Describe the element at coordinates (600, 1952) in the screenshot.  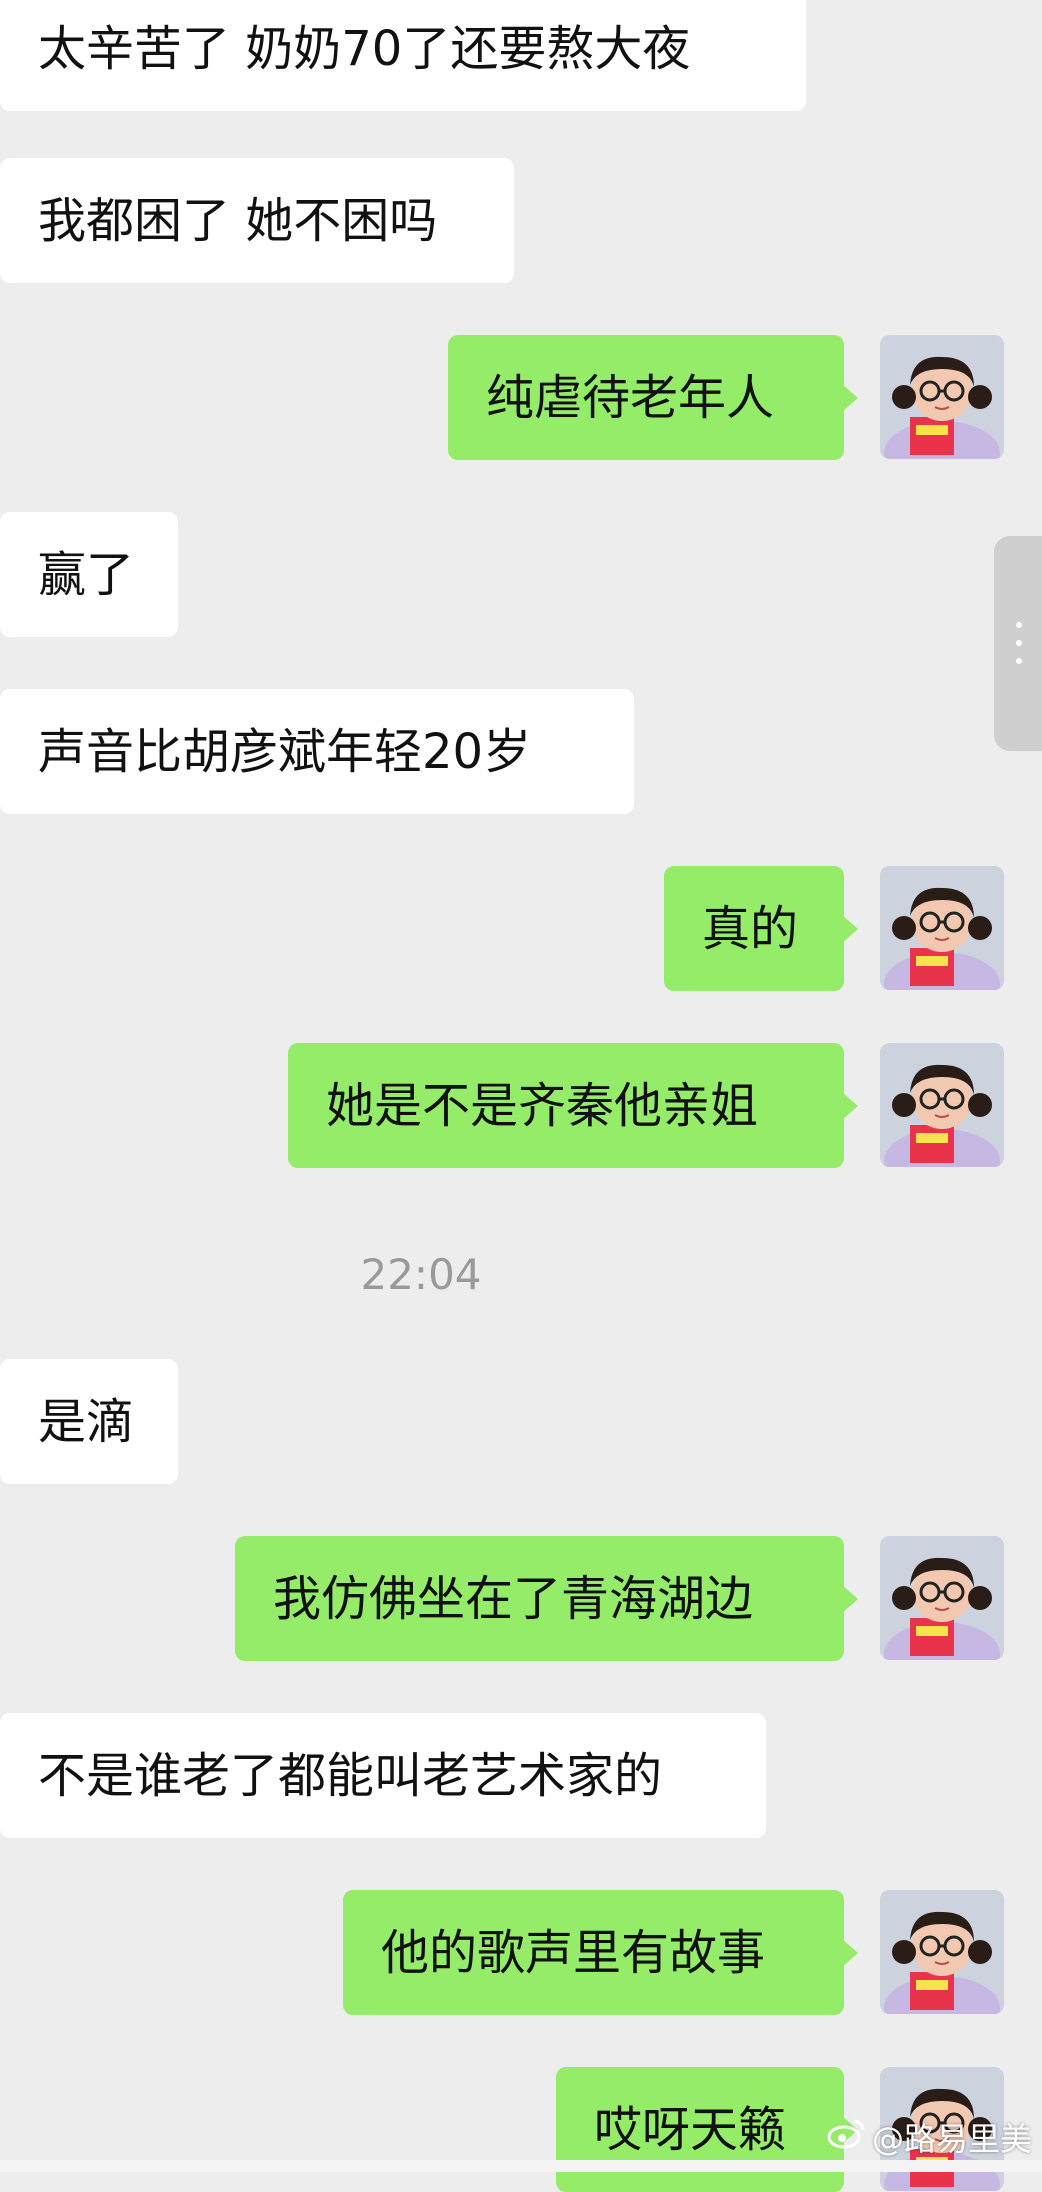
I see `message-bubble: 他的歌声里有故事` at that location.